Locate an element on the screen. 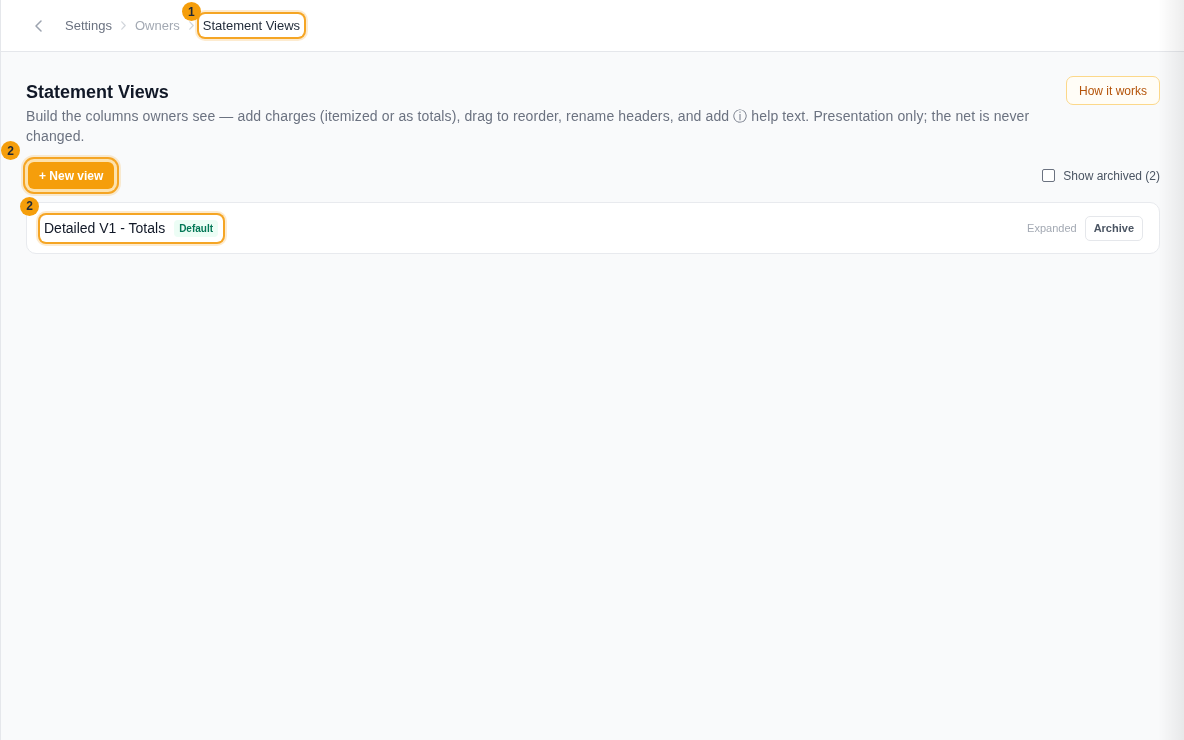 The height and width of the screenshot is (740, 1184). back-button is located at coordinates (38, 25).